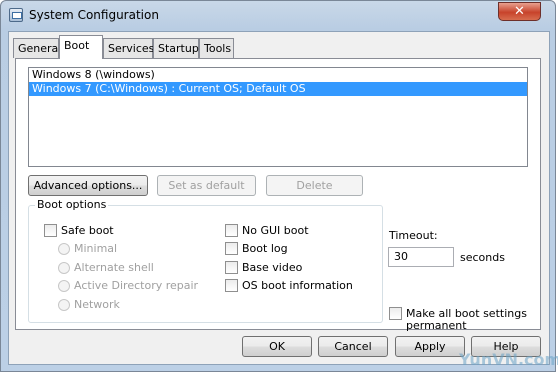 This screenshot has width=558, height=374. I want to click on alternate-shell-radio: Alternate shell, so click(106, 268).